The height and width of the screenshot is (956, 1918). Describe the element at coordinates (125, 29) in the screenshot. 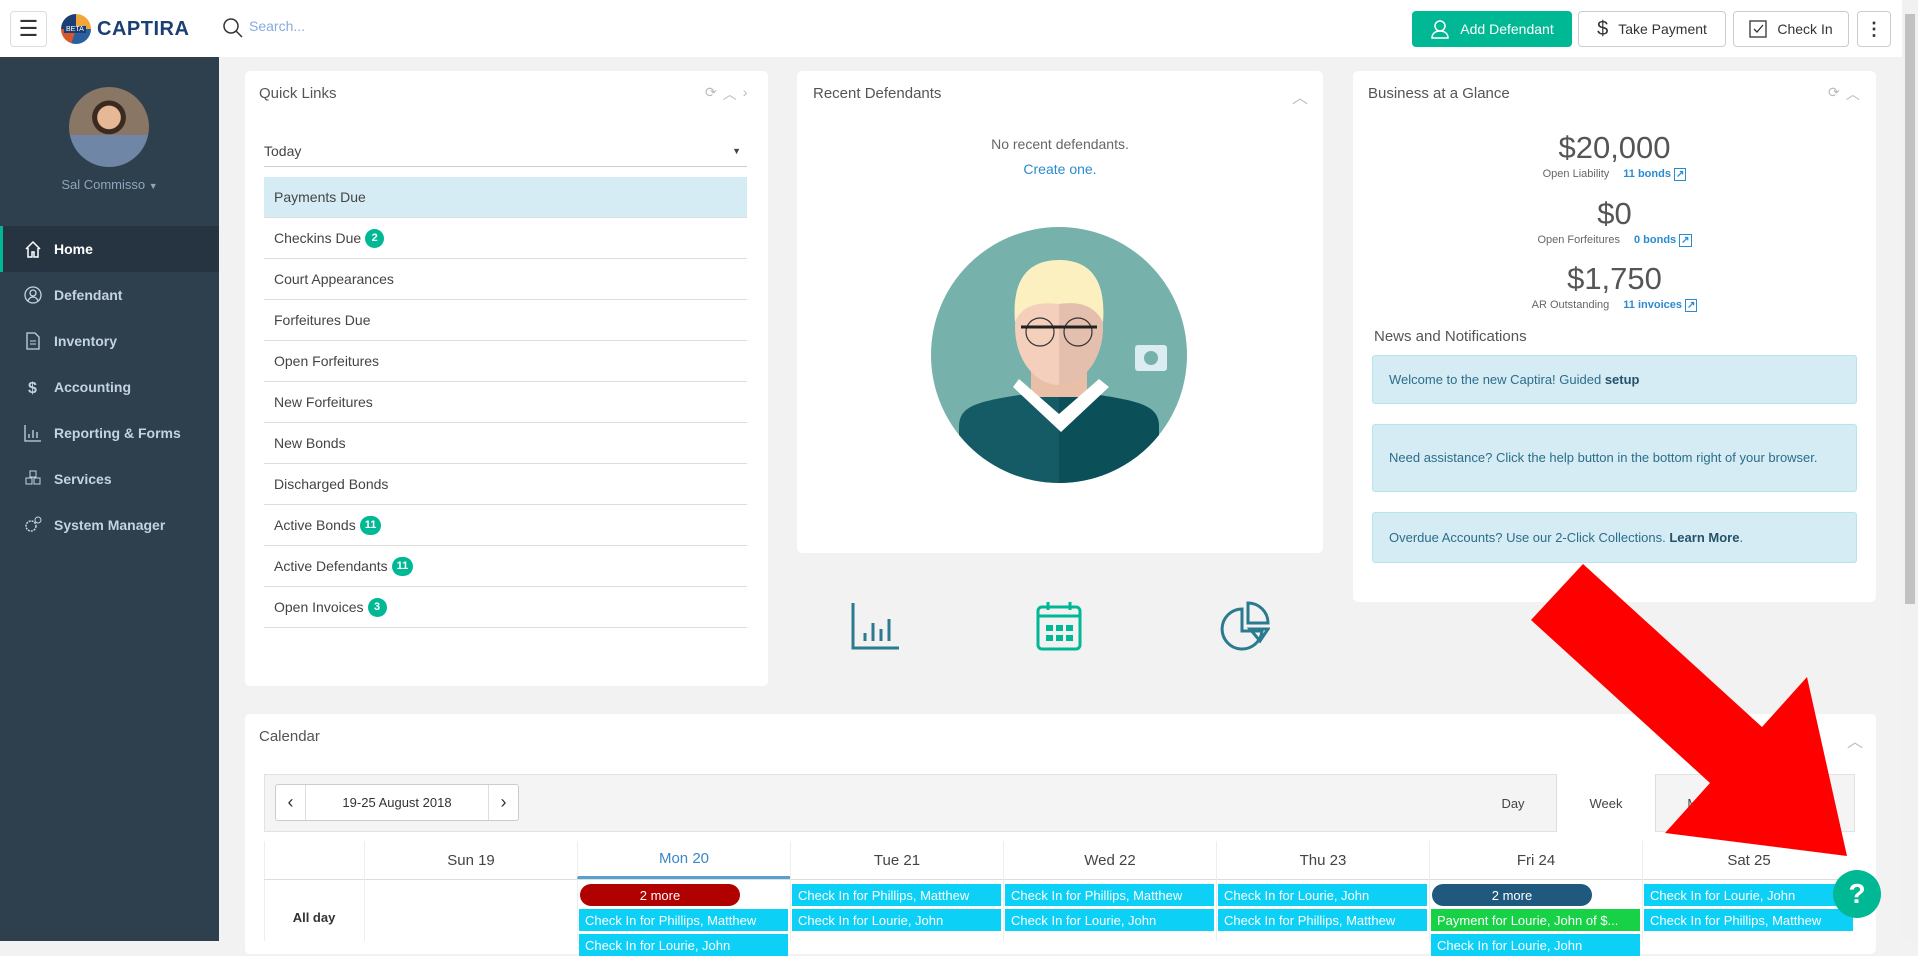

I see `logo: BETA CAPTIRA` at that location.